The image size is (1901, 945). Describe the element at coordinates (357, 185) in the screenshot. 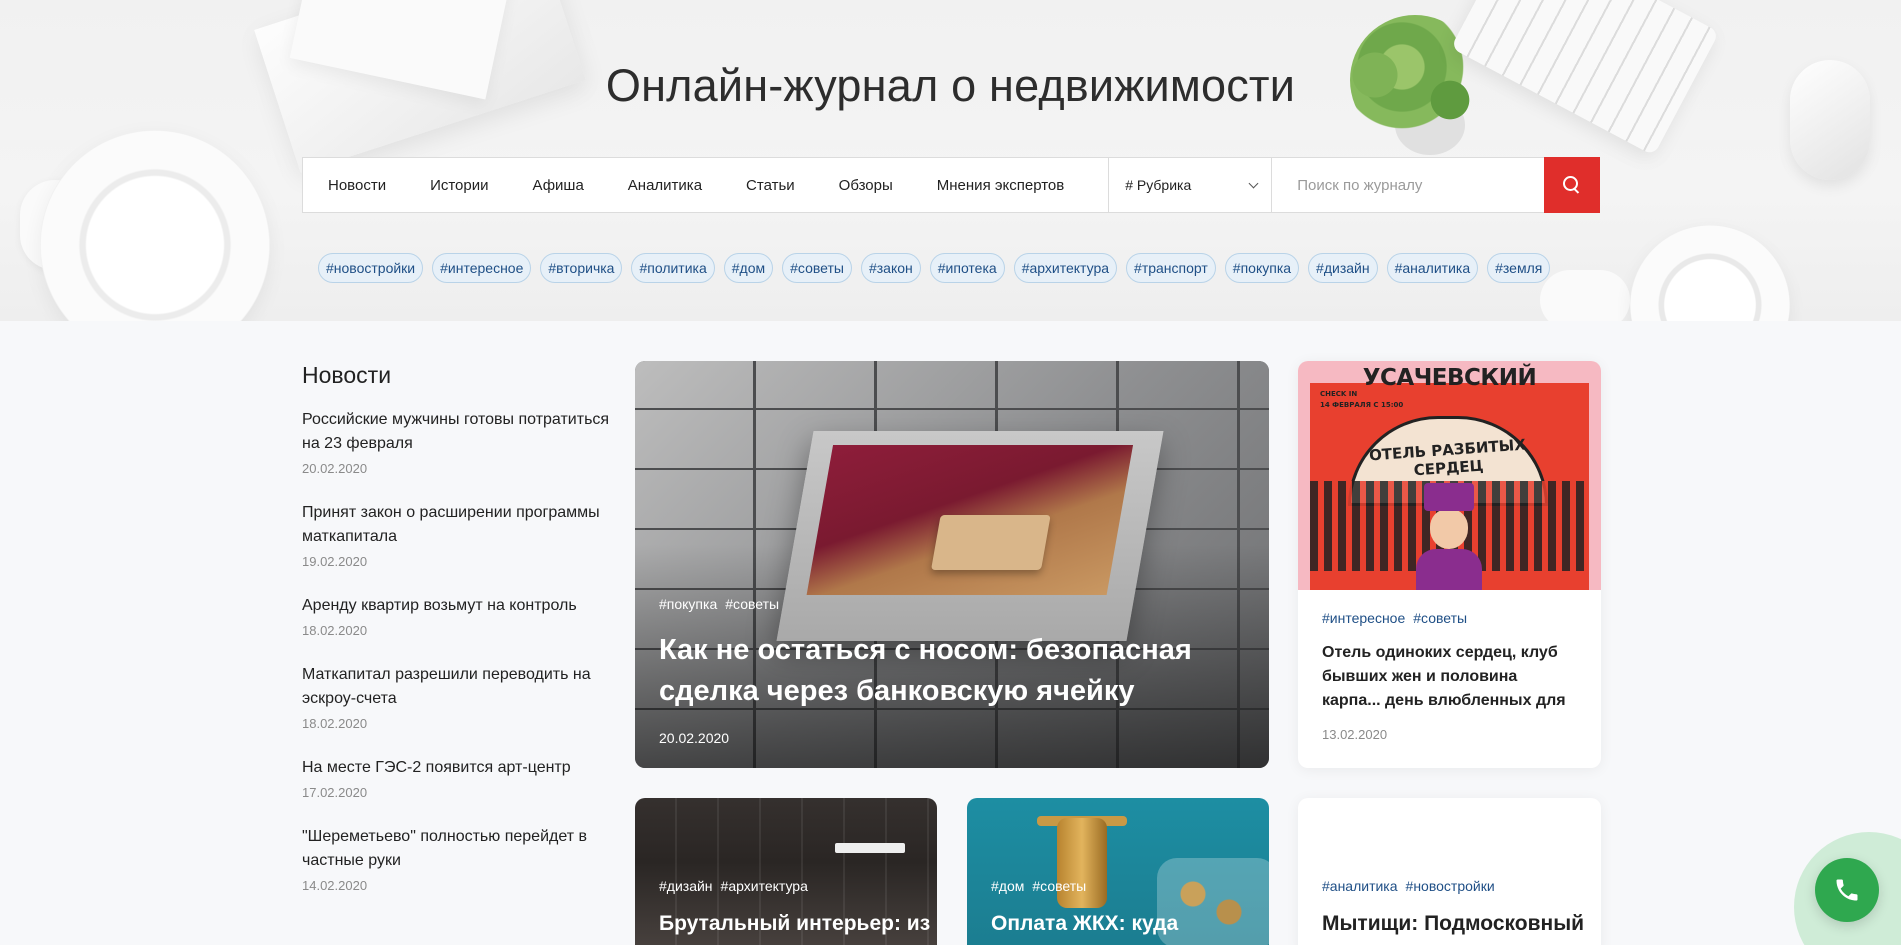

I see `nav-item-news: Новости` at that location.